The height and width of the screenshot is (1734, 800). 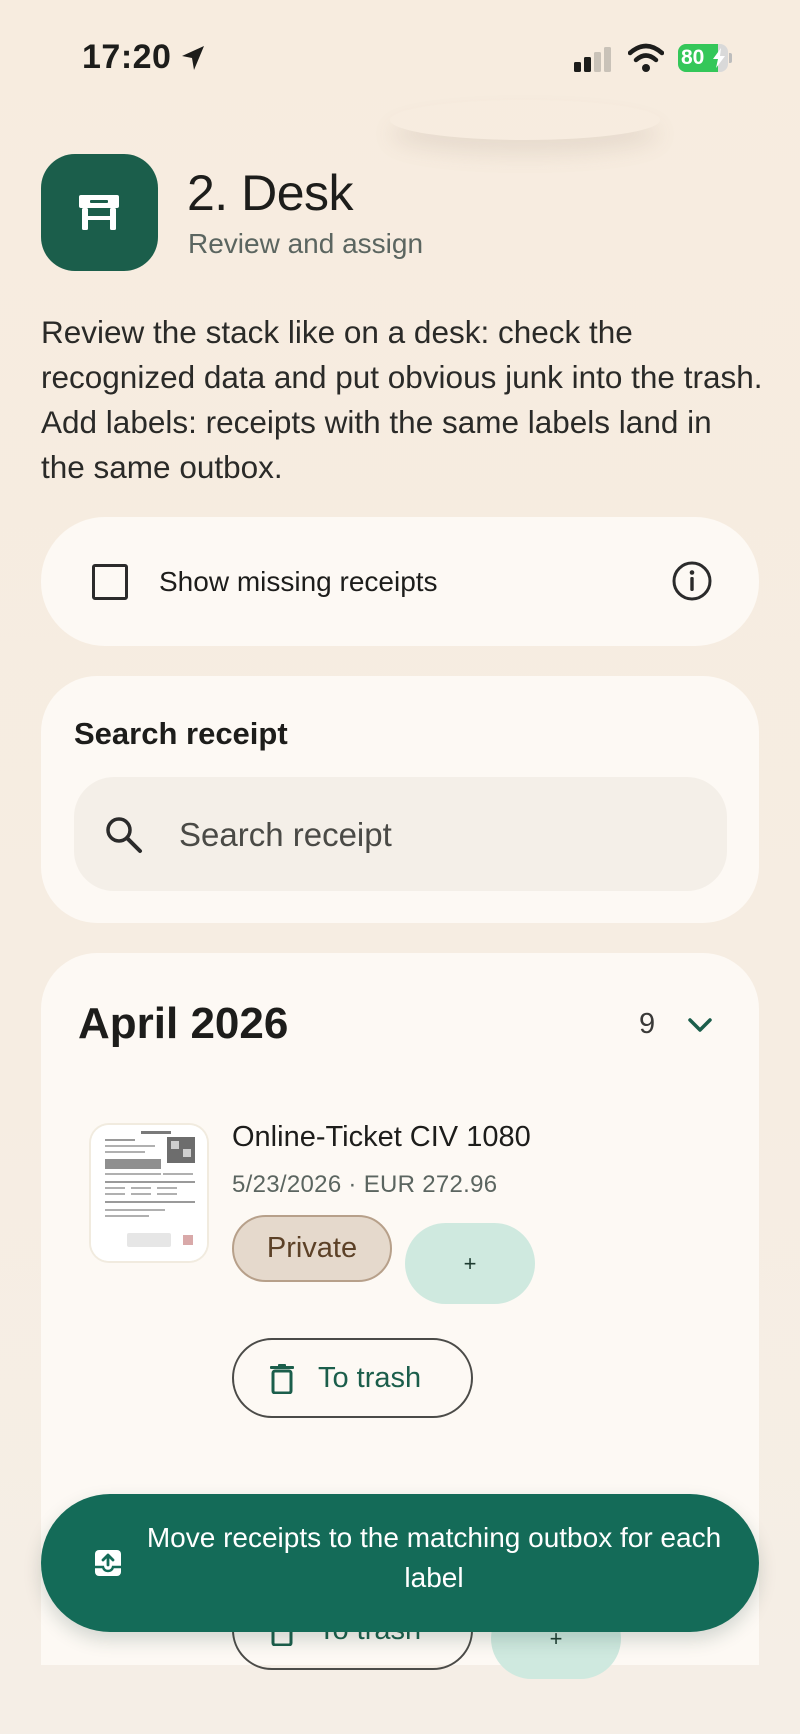 I want to click on receipt-thumbnail, so click(x=149, y=1193).